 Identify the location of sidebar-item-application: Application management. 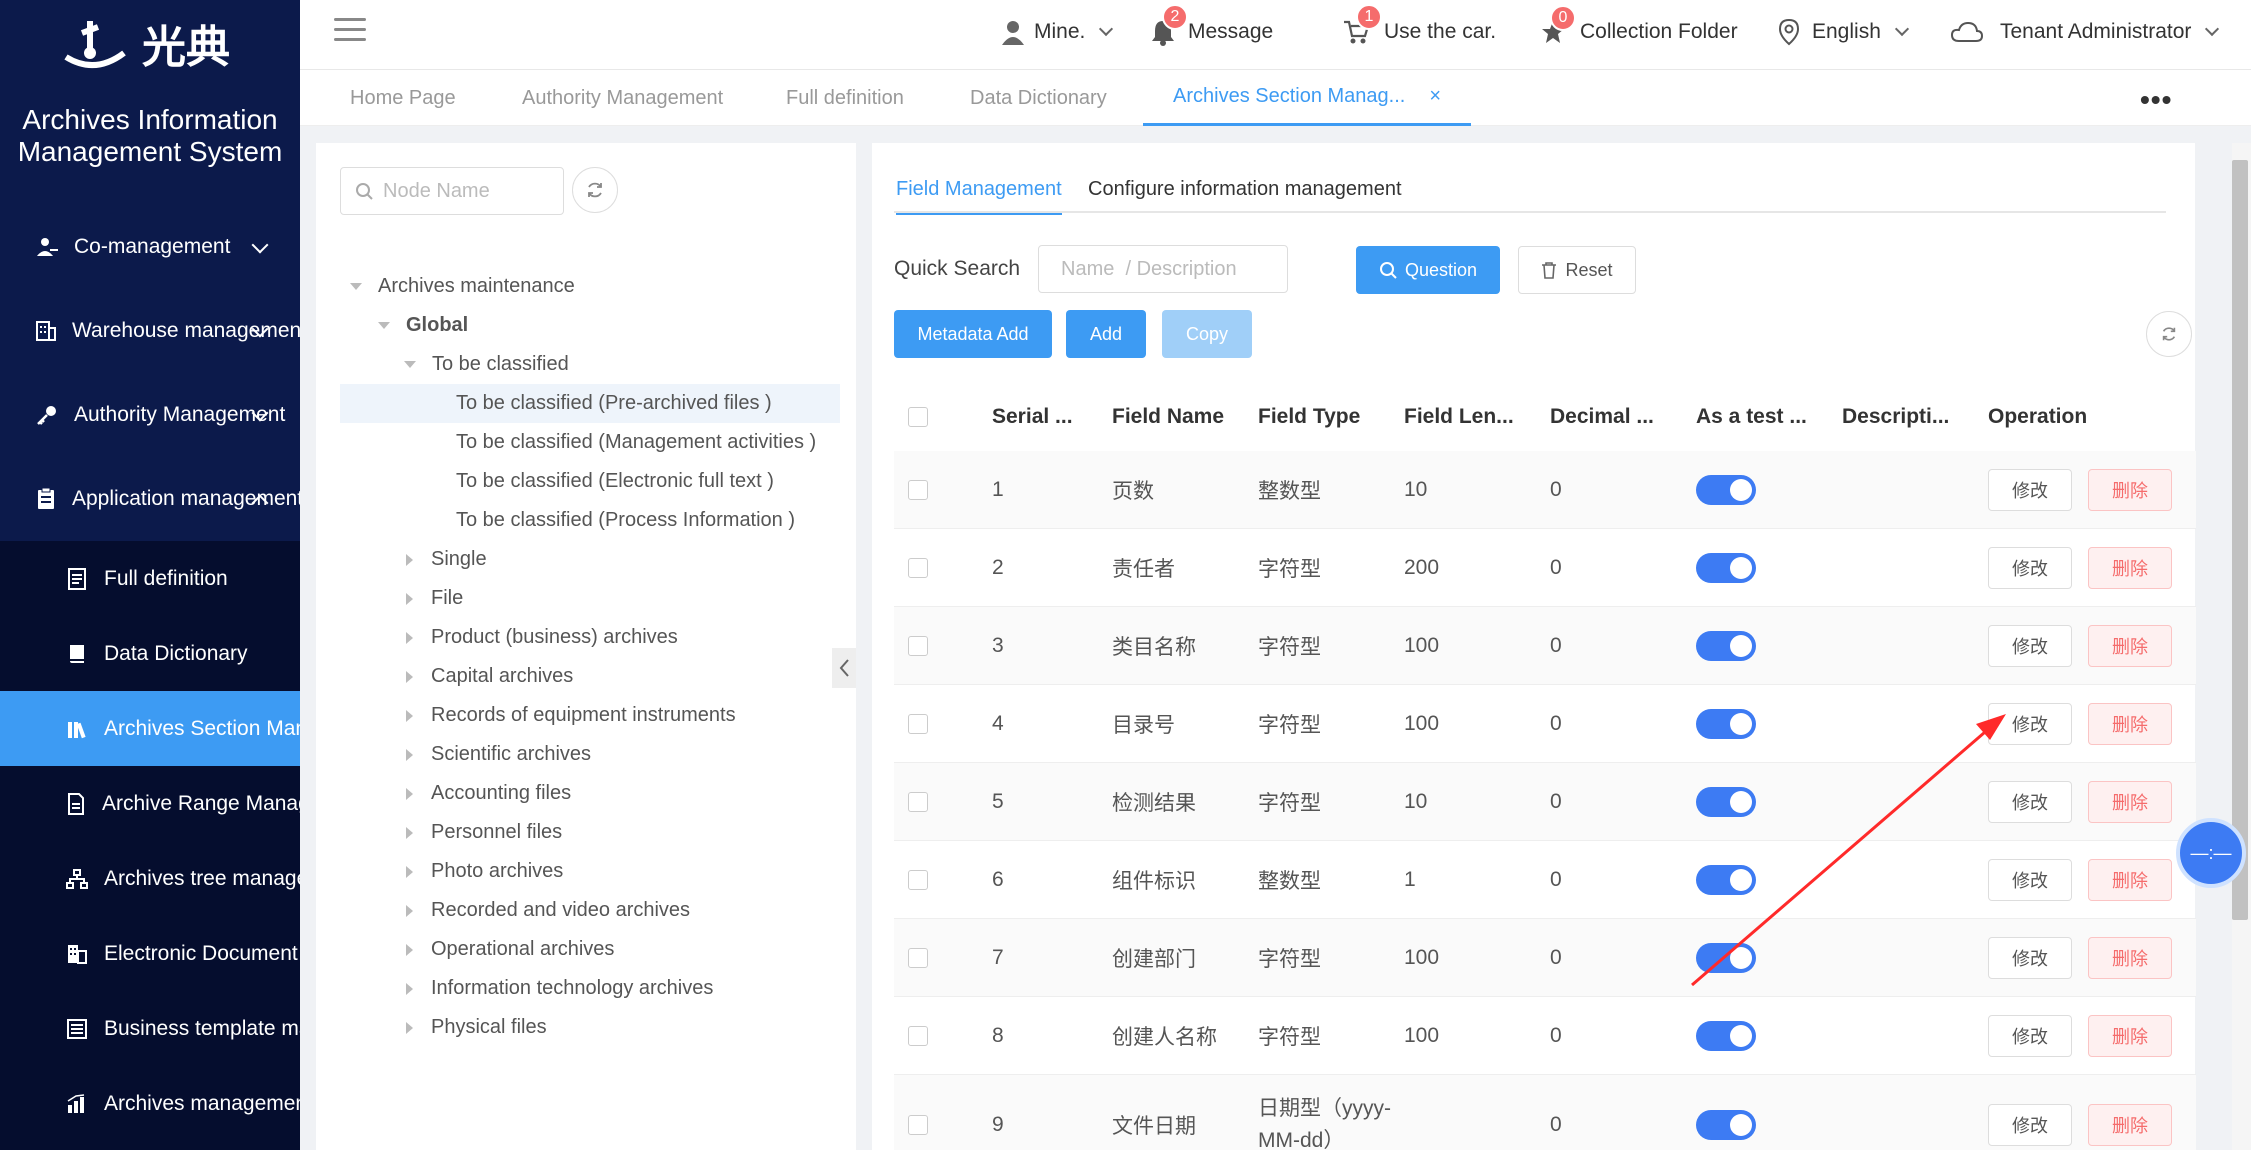
(150, 499).